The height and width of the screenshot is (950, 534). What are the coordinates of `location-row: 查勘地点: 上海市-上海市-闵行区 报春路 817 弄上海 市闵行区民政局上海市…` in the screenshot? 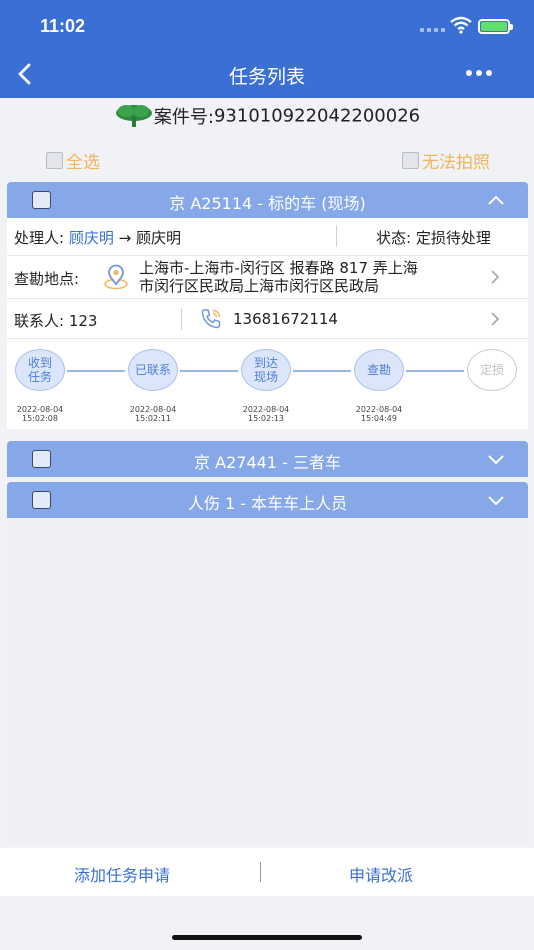 It's located at (267, 277).